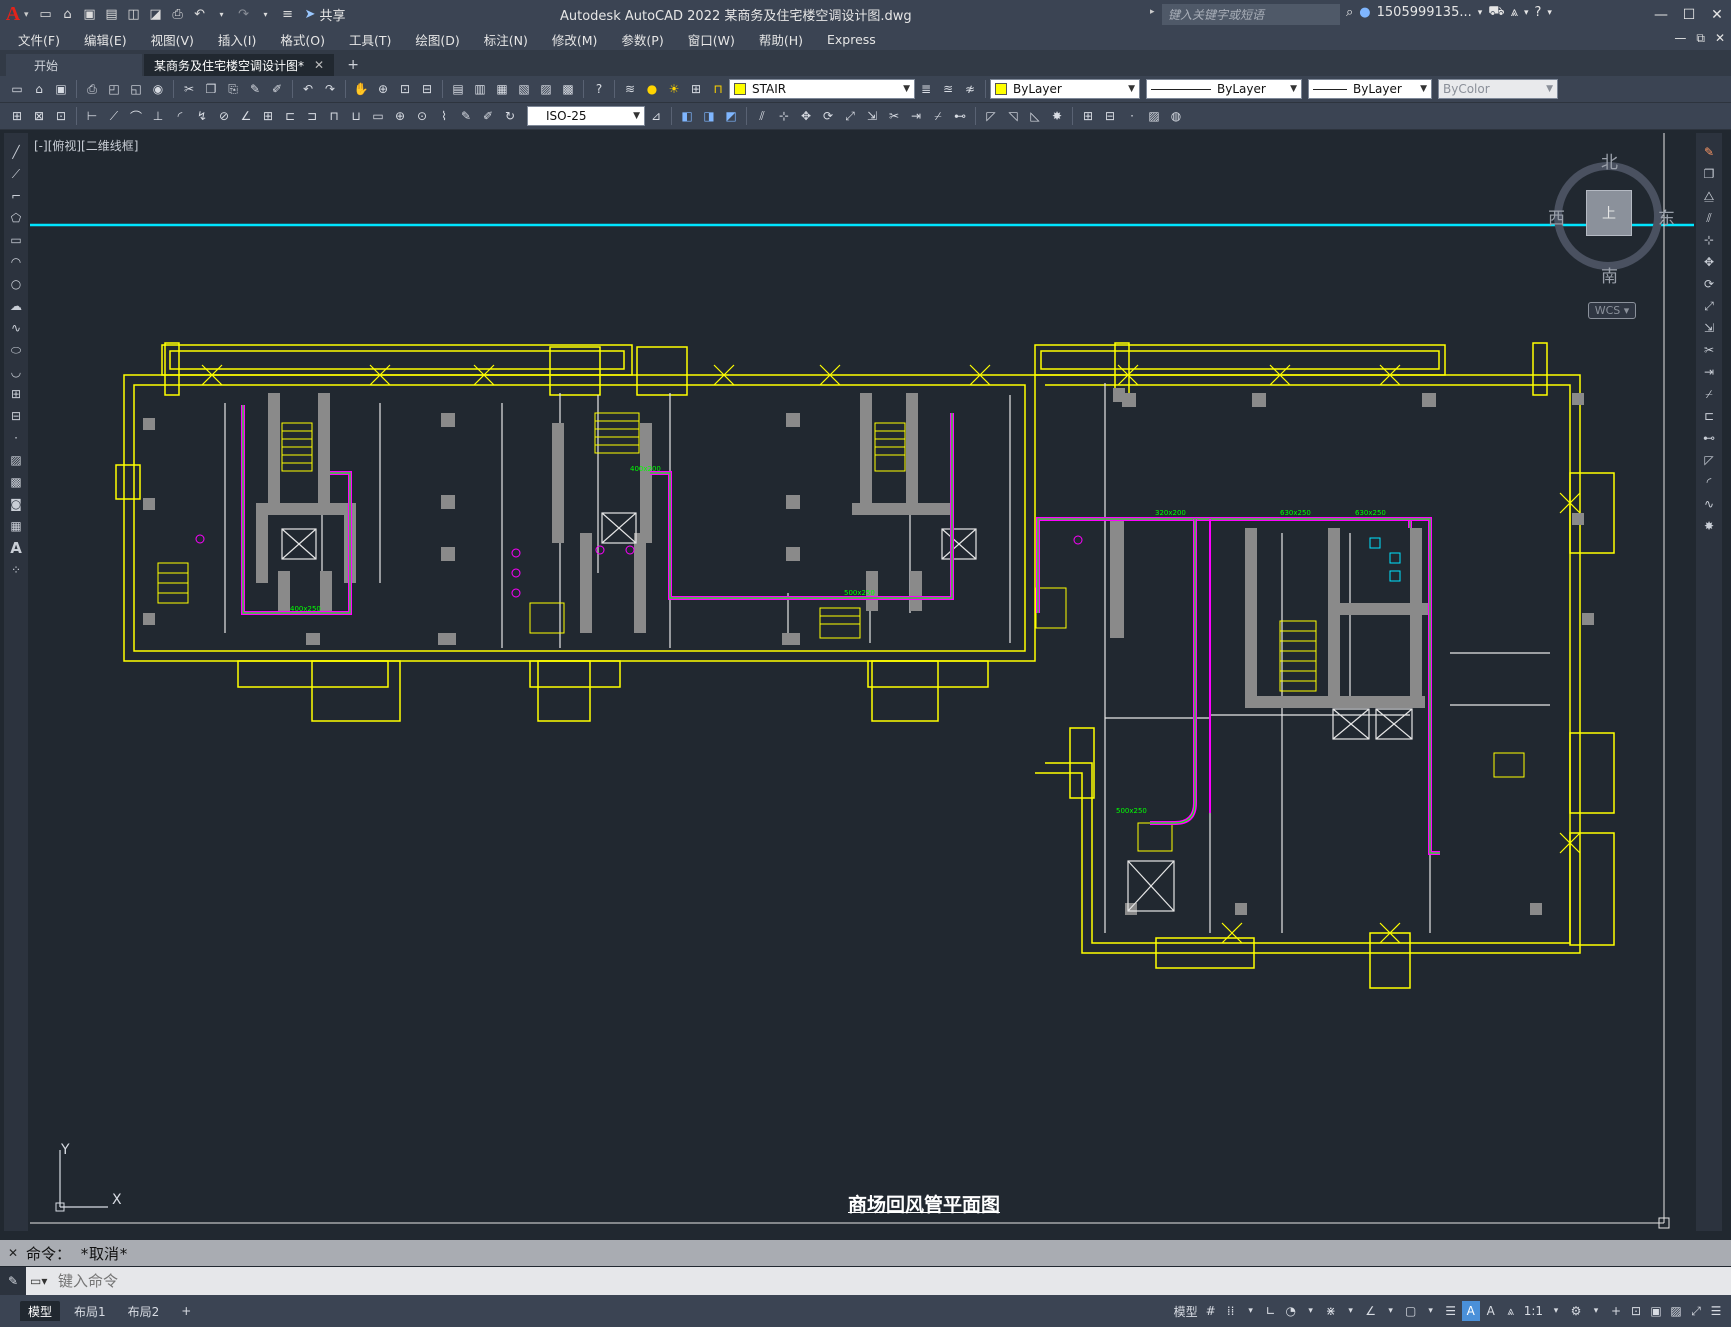 This screenshot has width=1731, height=1327. Describe the element at coordinates (1251, 14) in the screenshot. I see `search-input: 键入关键字或短语` at that location.